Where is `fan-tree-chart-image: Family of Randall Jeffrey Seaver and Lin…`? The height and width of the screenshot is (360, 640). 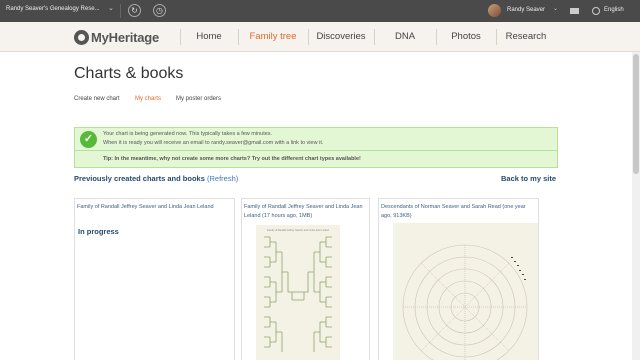
fan-tree-chart-image: Family of Randall Jeffrey Seaver and Lin… is located at coordinates (298, 293).